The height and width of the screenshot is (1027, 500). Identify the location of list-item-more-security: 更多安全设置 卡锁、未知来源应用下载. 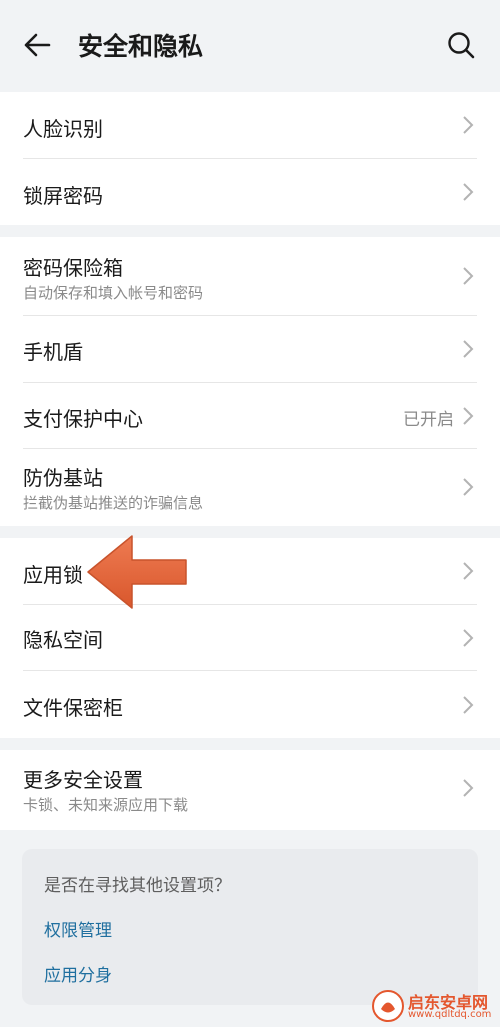
(250, 790).